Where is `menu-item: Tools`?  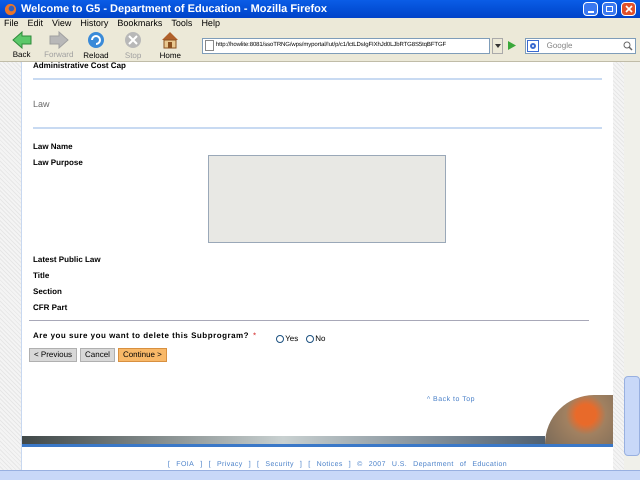
menu-item: Tools is located at coordinates (181, 24).